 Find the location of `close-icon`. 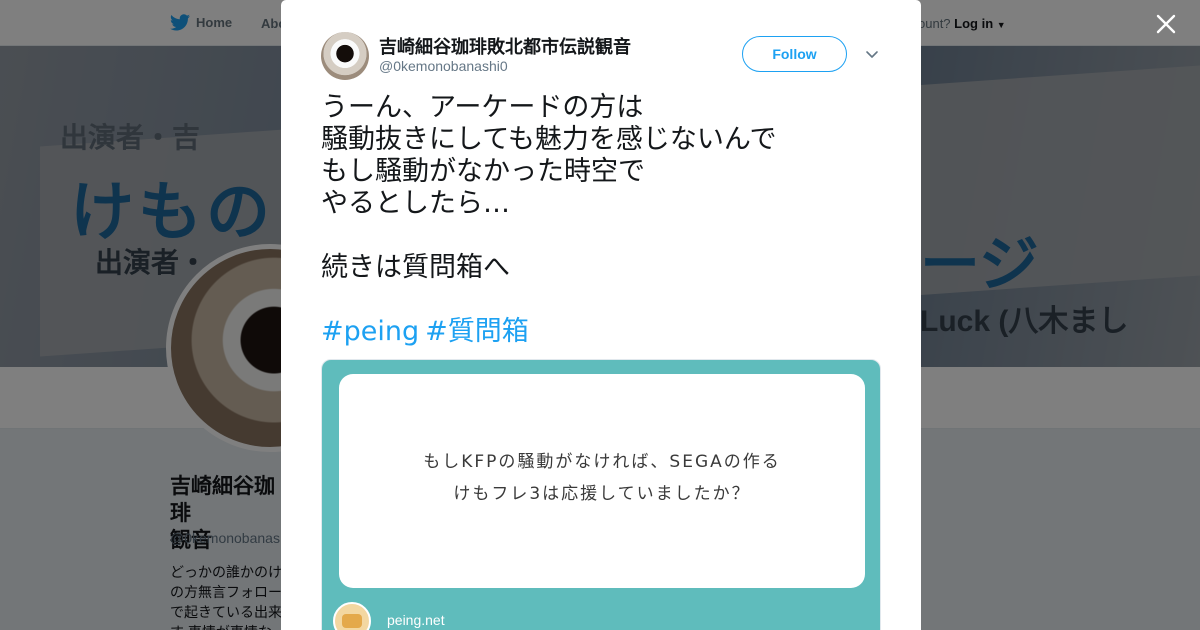

close-icon is located at coordinates (1166, 24).